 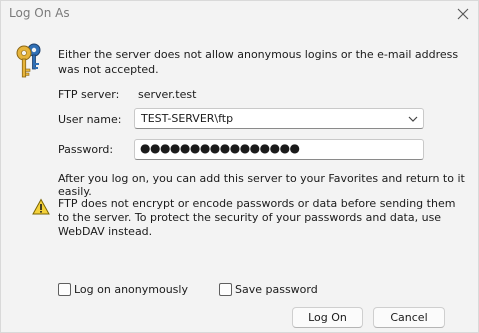 What do you see at coordinates (28, 60) in the screenshot?
I see `keys-icon` at bounding box center [28, 60].